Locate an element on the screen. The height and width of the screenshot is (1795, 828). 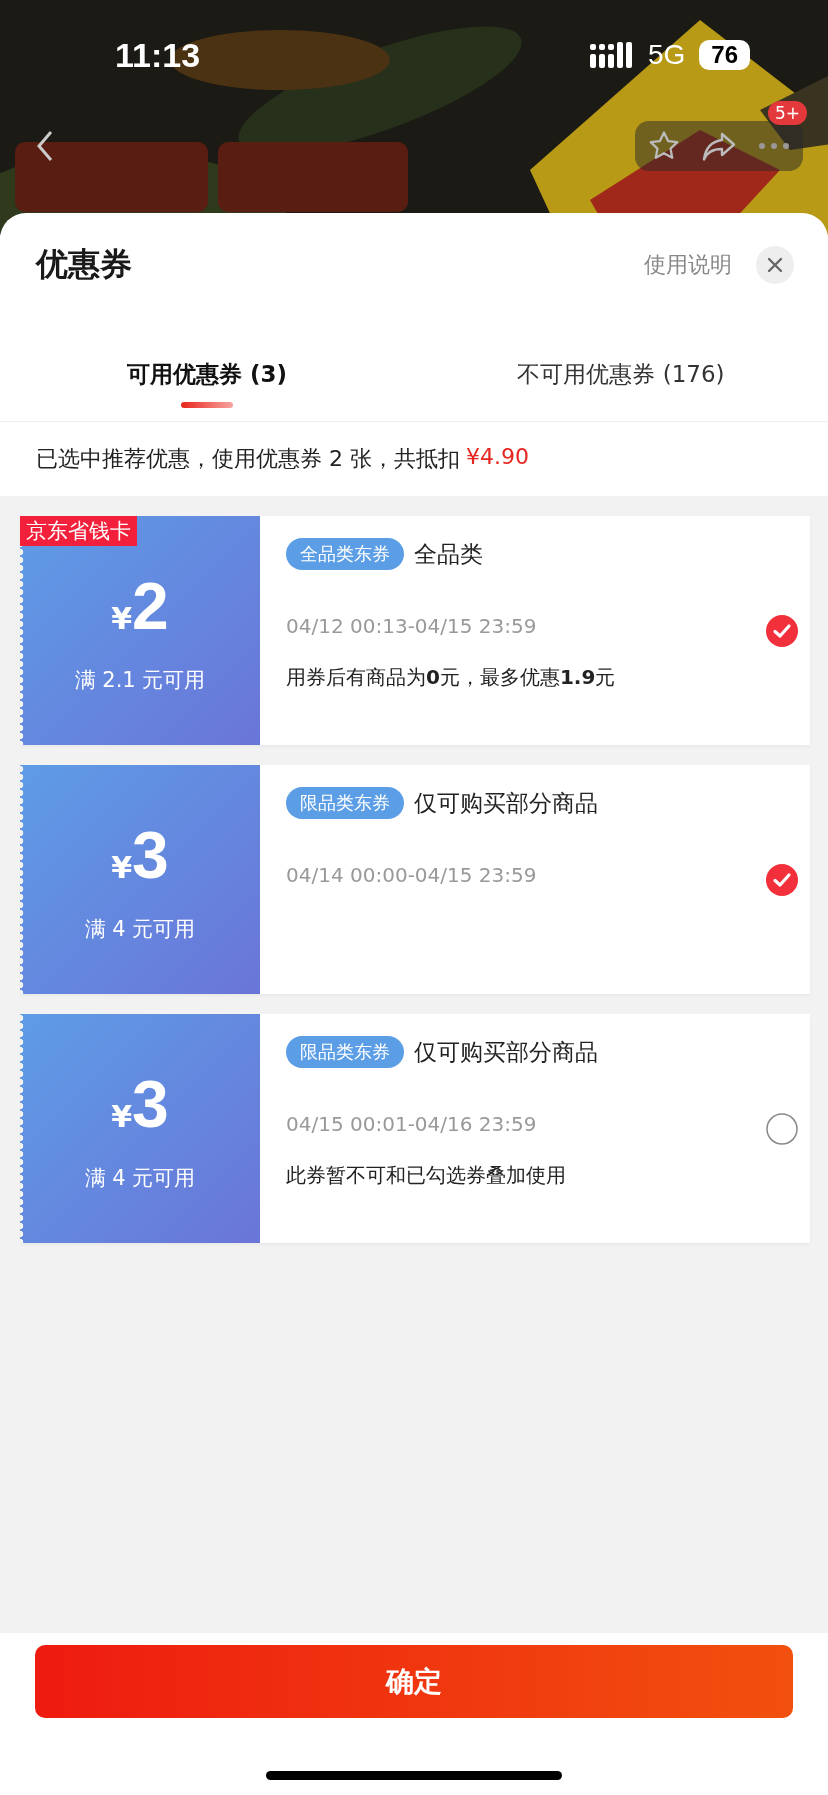
help-link: 使用说明 is located at coordinates (688, 265).